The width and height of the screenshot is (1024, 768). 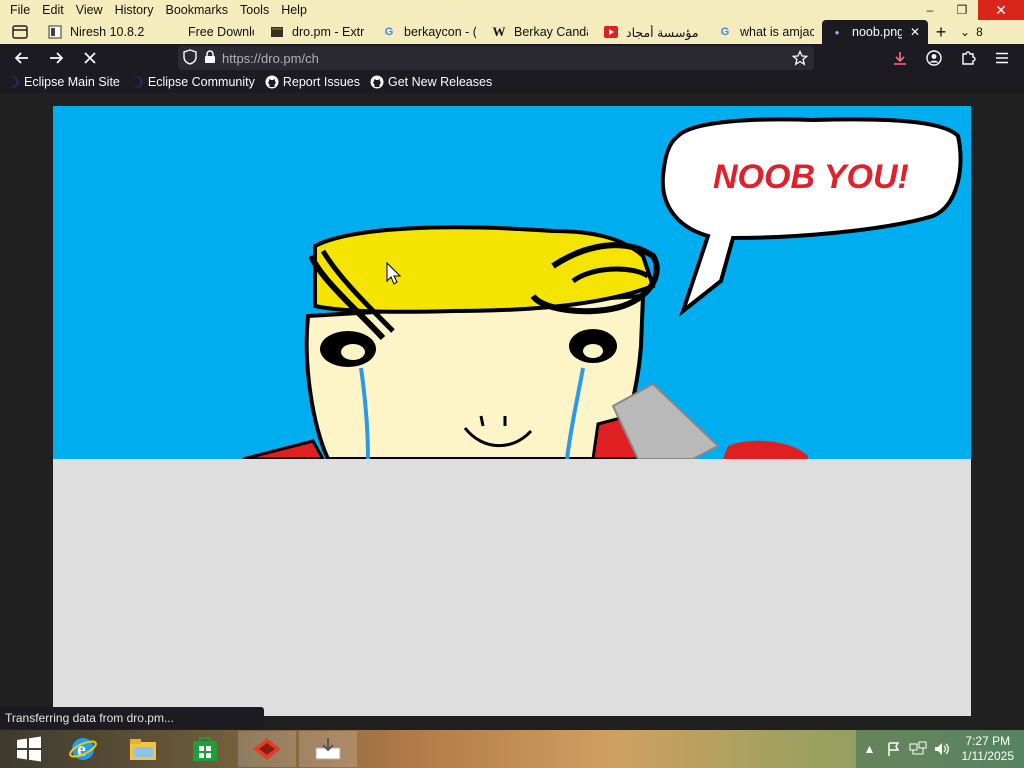 What do you see at coordinates (915, 32) in the screenshot?
I see `close-tab-icon: ✕` at bounding box center [915, 32].